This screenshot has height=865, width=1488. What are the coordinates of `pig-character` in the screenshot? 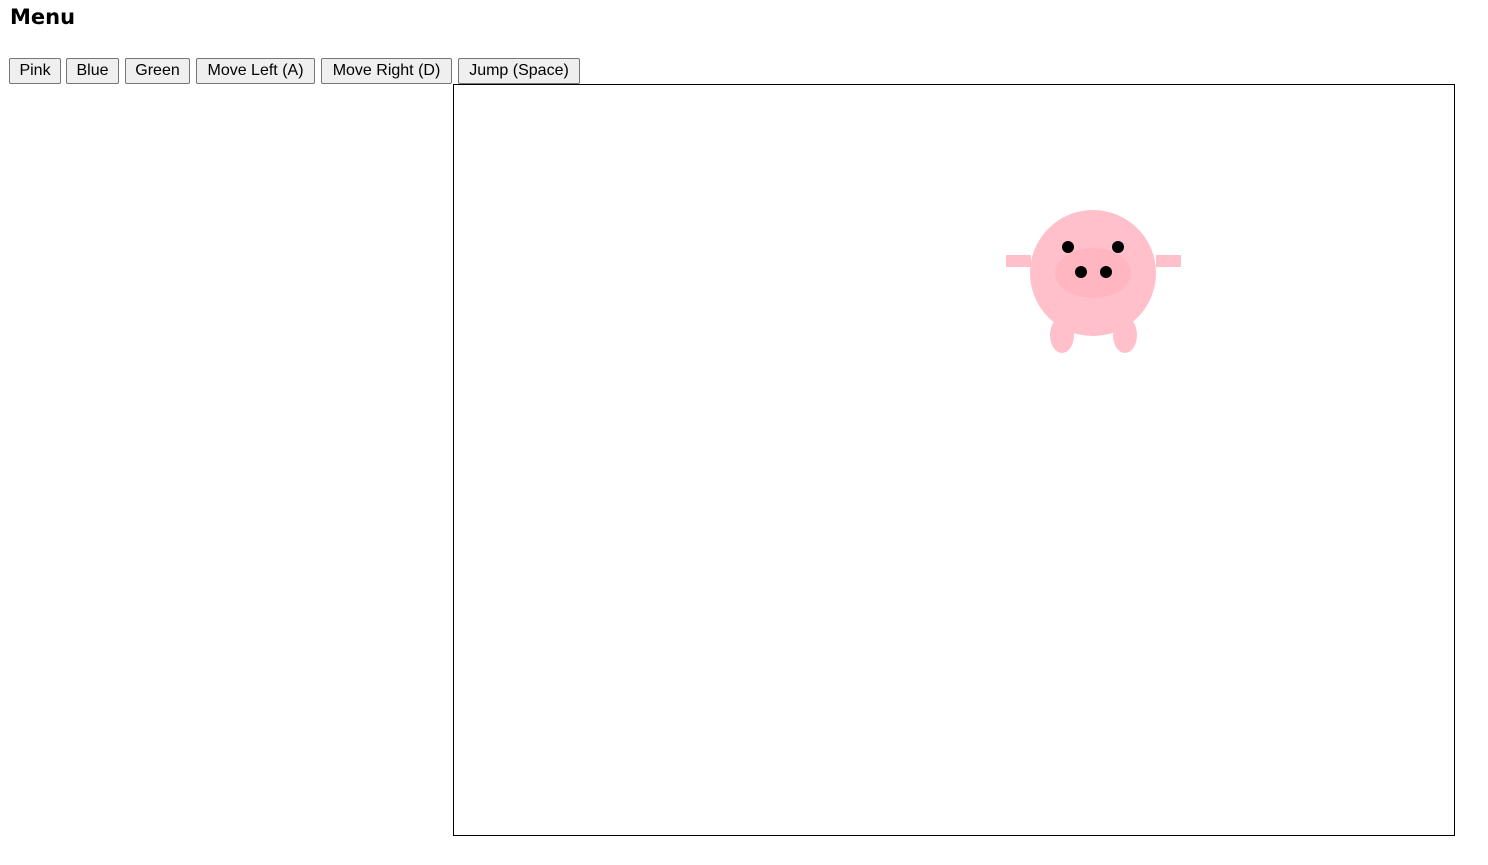 It's located at (1093, 281).